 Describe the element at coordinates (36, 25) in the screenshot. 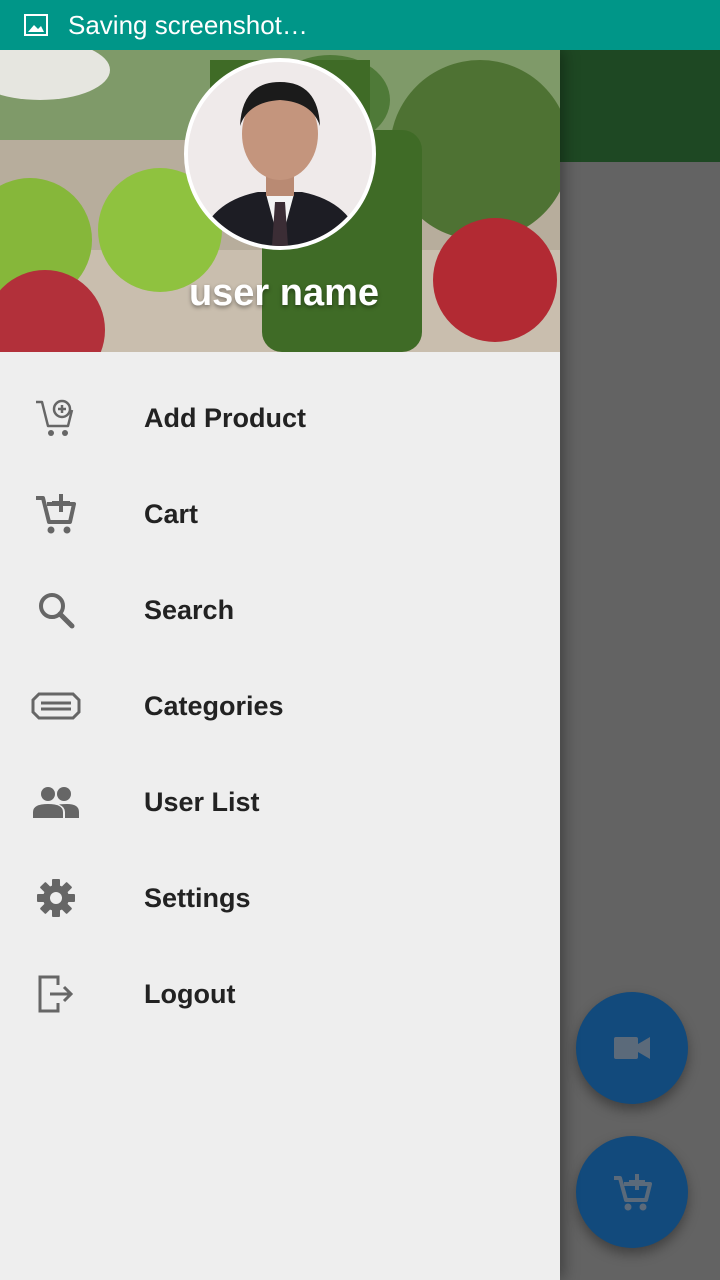

I see `image-icon` at that location.